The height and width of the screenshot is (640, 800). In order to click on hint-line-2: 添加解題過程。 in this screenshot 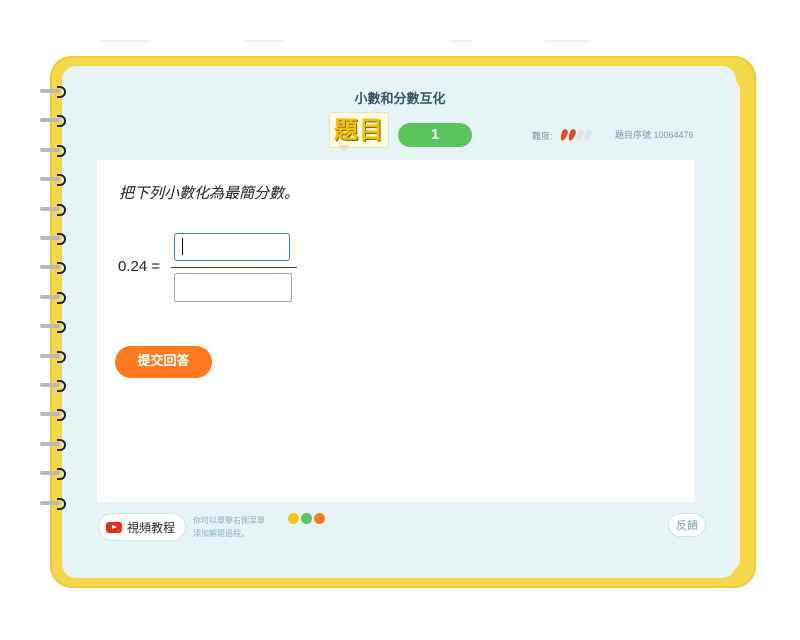, I will do `click(221, 533)`.